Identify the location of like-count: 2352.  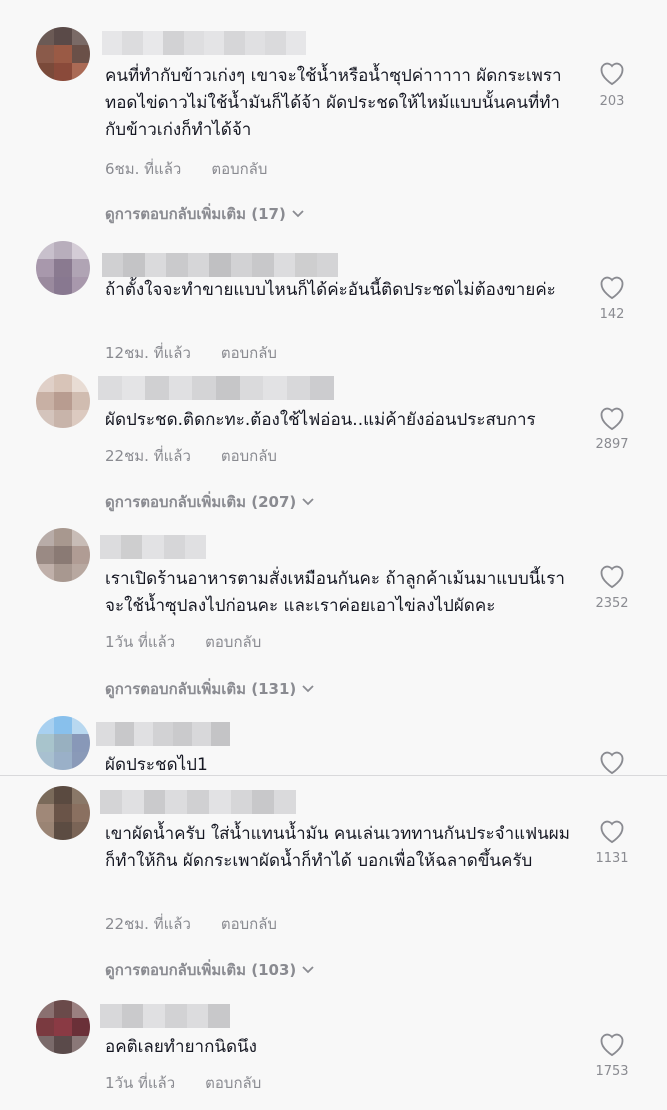
(612, 603).